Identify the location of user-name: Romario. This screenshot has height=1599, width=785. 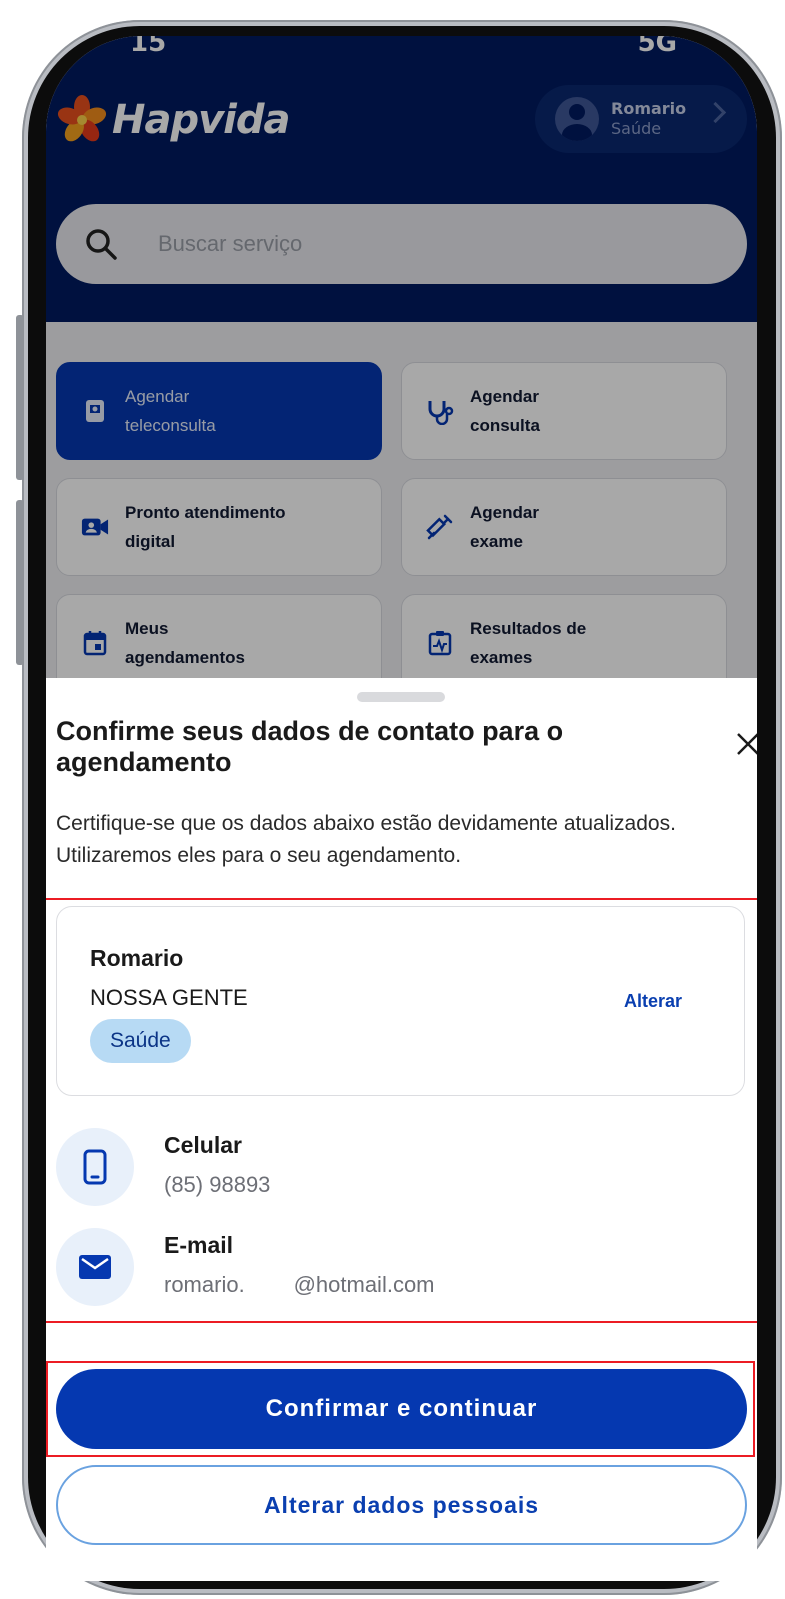
(649, 108).